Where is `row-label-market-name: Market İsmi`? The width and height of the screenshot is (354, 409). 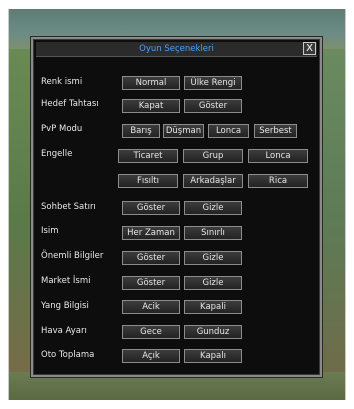 row-label-market-name: Market İsmi is located at coordinates (66, 281).